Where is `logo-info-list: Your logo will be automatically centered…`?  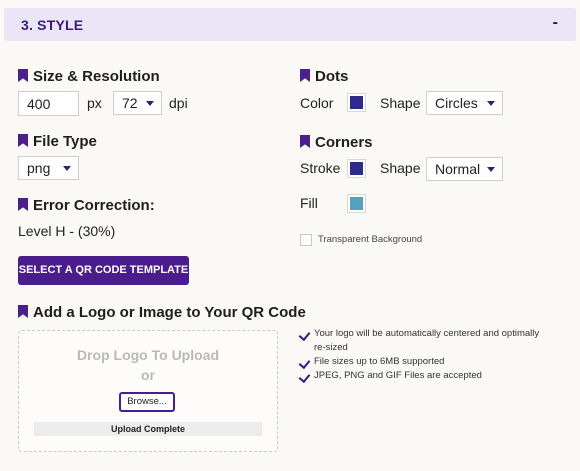 logo-info-list: Your logo will be automatically centered… is located at coordinates (424, 355).